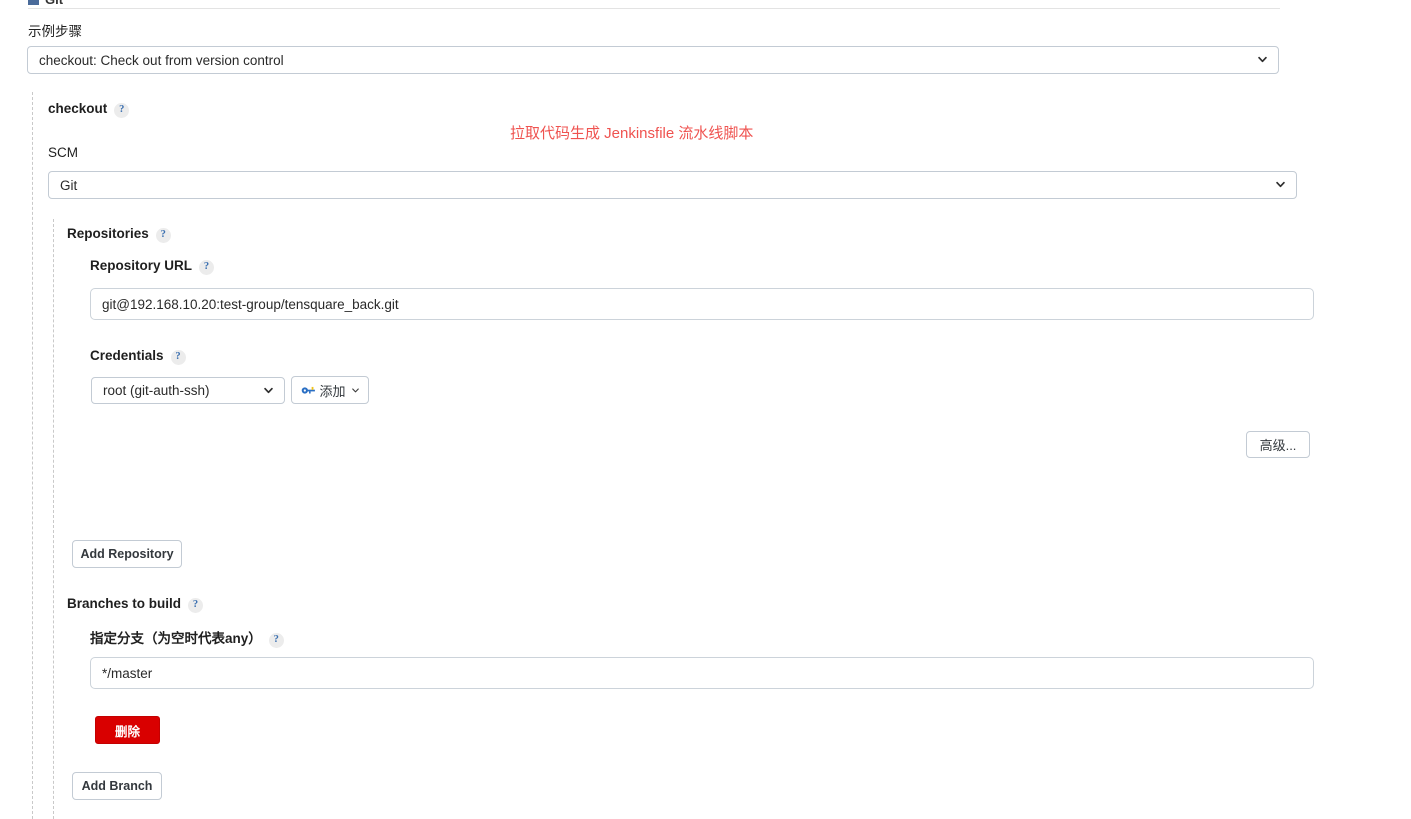 The height and width of the screenshot is (819, 1411). What do you see at coordinates (122, 110) in the screenshot?
I see `checkout-help-icon: ?` at bounding box center [122, 110].